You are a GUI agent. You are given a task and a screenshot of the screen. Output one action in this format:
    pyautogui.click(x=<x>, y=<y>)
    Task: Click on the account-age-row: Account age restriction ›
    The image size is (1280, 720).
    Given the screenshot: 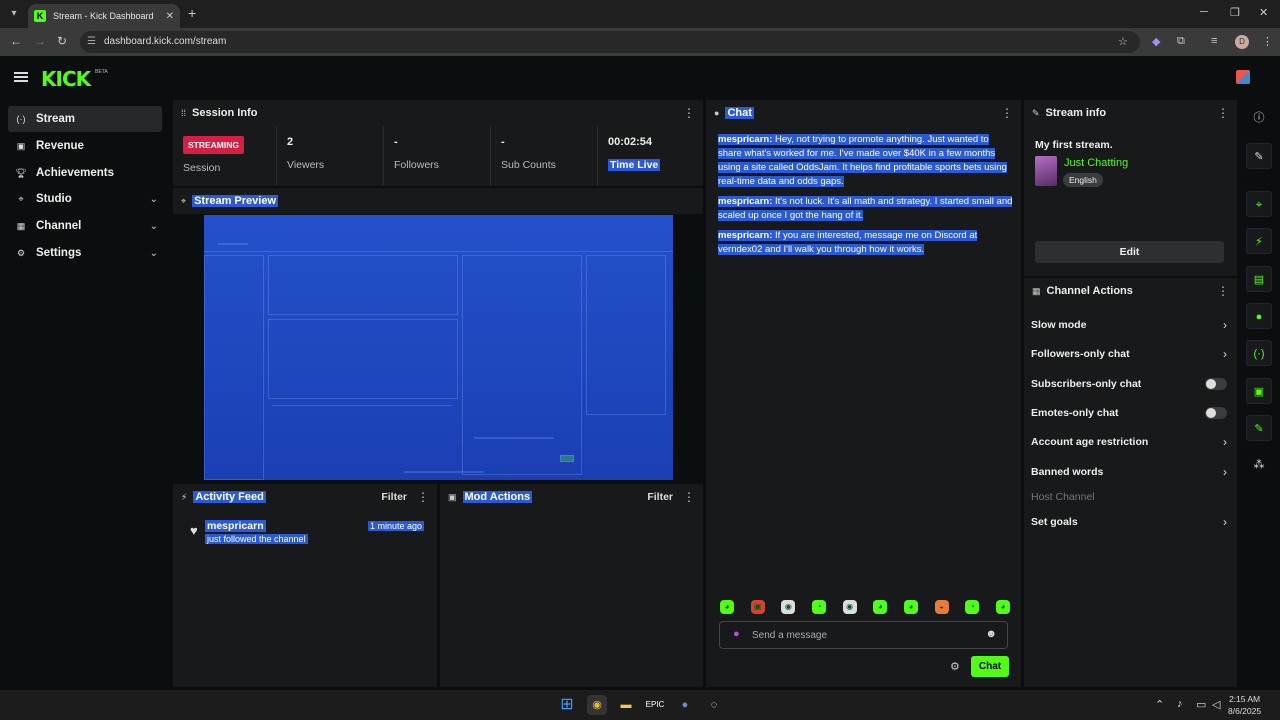 What is the action you would take?
    pyautogui.click(x=1129, y=442)
    